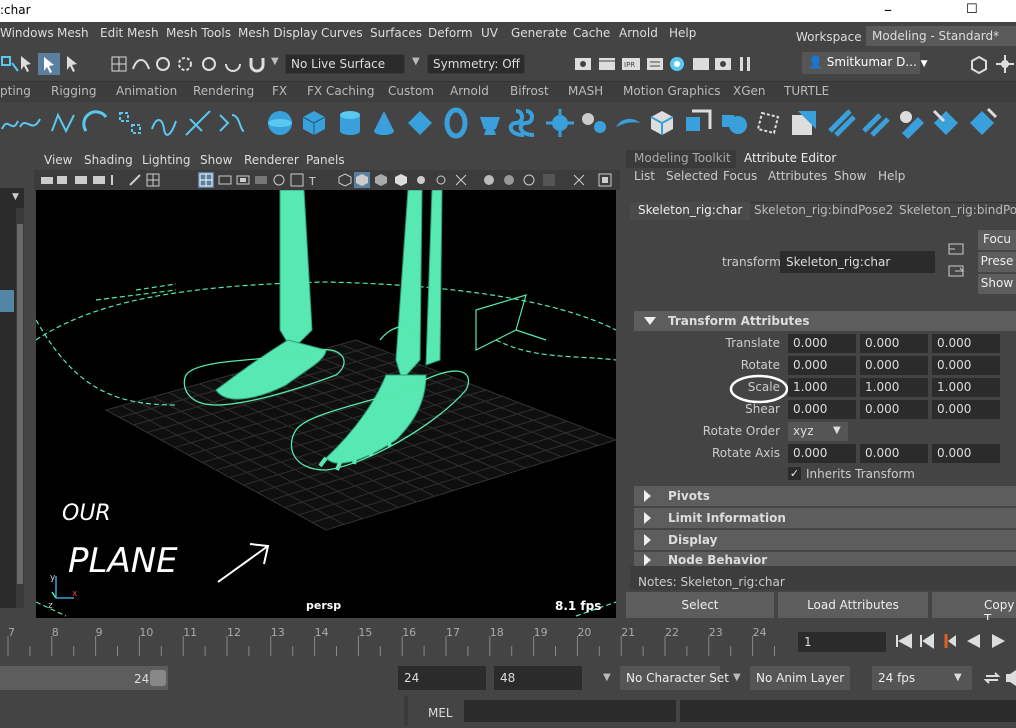 The image size is (1016, 728). I want to click on shelf-tab-mash: MASH, so click(585, 91).